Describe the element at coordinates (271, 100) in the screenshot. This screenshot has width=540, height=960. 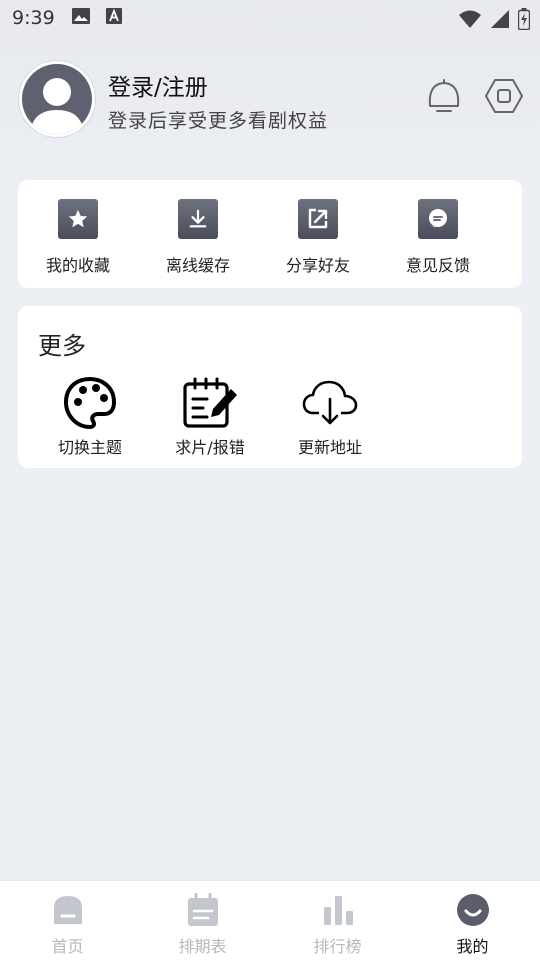
I see `profile-header: 登录/注册 登录后享受更多看剧权益` at that location.